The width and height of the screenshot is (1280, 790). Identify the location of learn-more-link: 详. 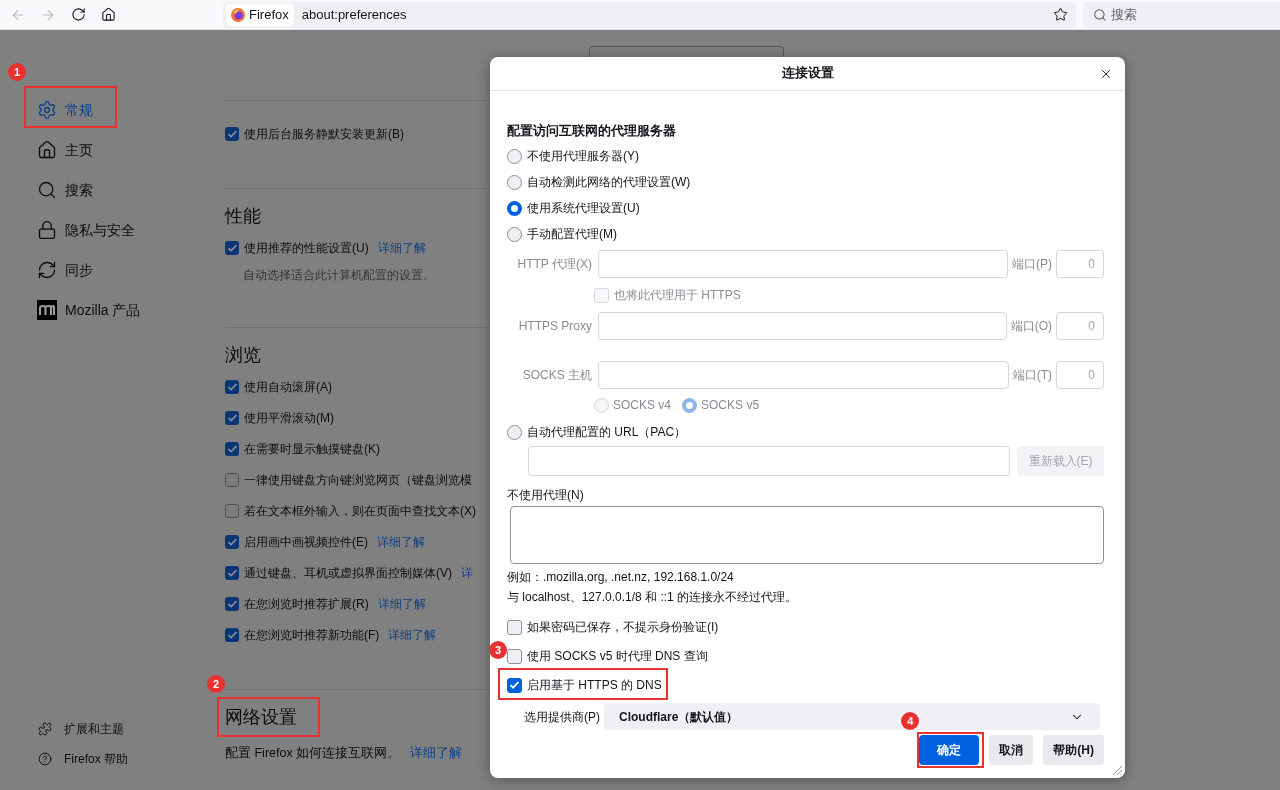
(467, 573).